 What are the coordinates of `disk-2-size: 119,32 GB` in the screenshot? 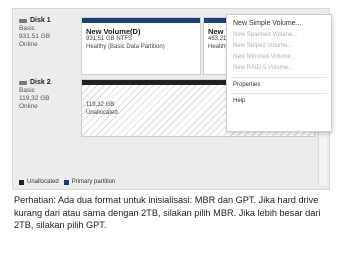 It's located at (34, 98).